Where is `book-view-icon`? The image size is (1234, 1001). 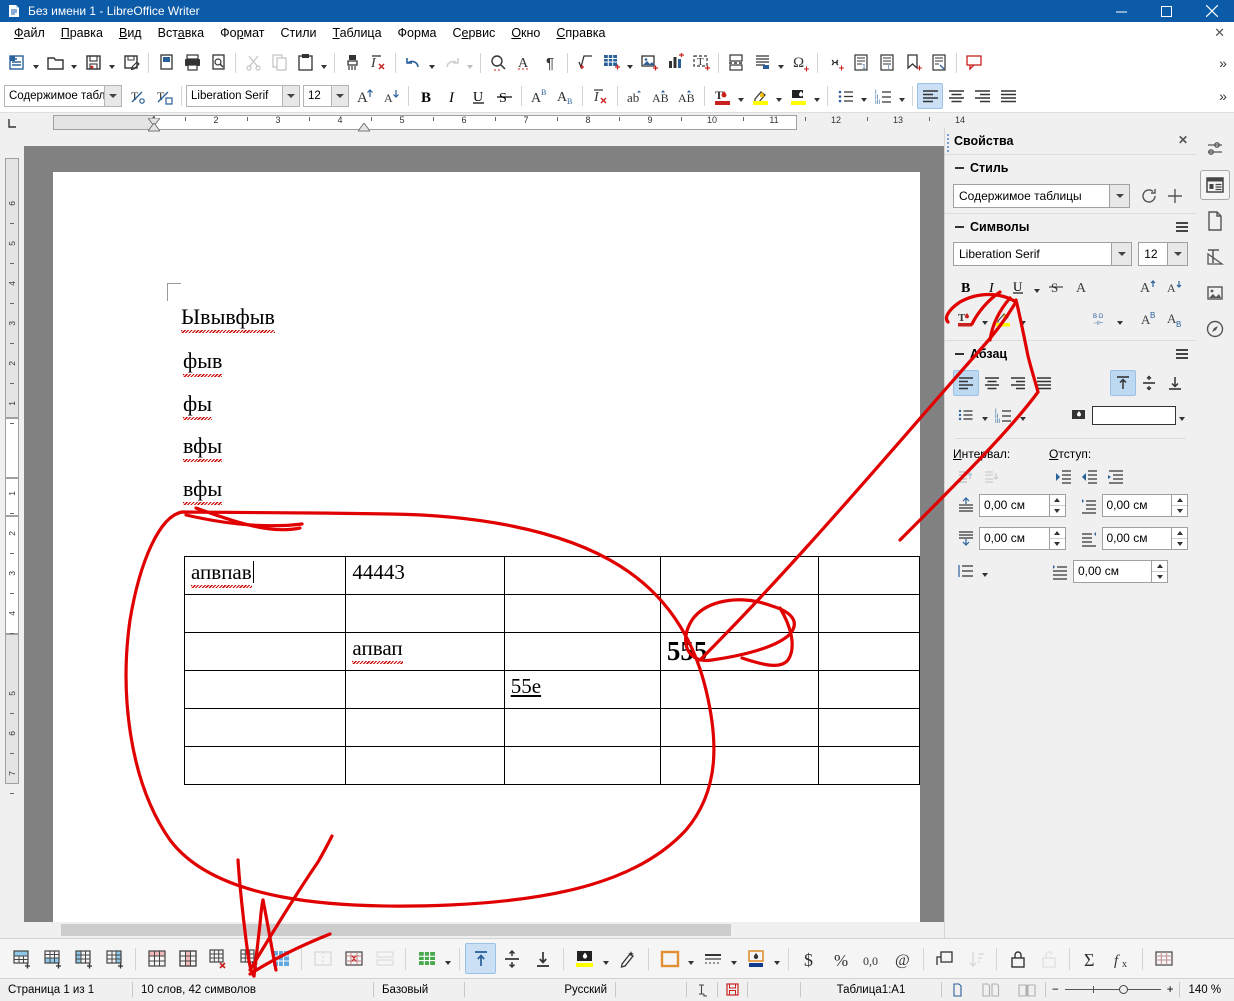 book-view-icon is located at coordinates (1027, 990).